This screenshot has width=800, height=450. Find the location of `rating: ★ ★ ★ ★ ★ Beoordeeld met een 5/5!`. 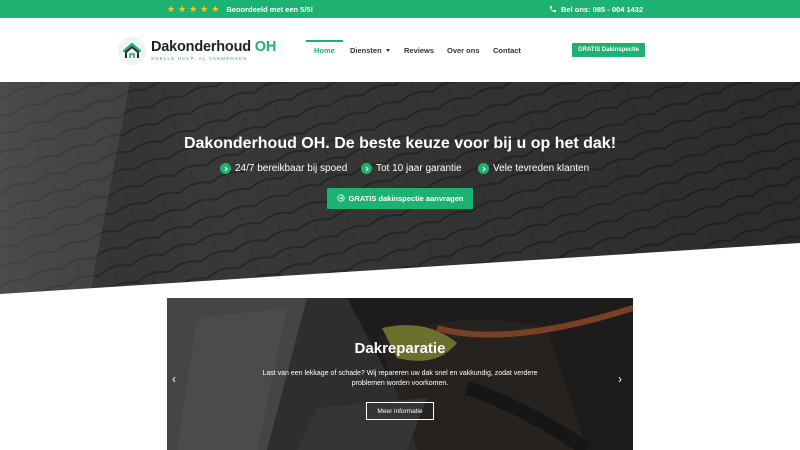

rating: ★ ★ ★ ★ ★ Beoordeeld met een 5/5! is located at coordinates (240, 9).